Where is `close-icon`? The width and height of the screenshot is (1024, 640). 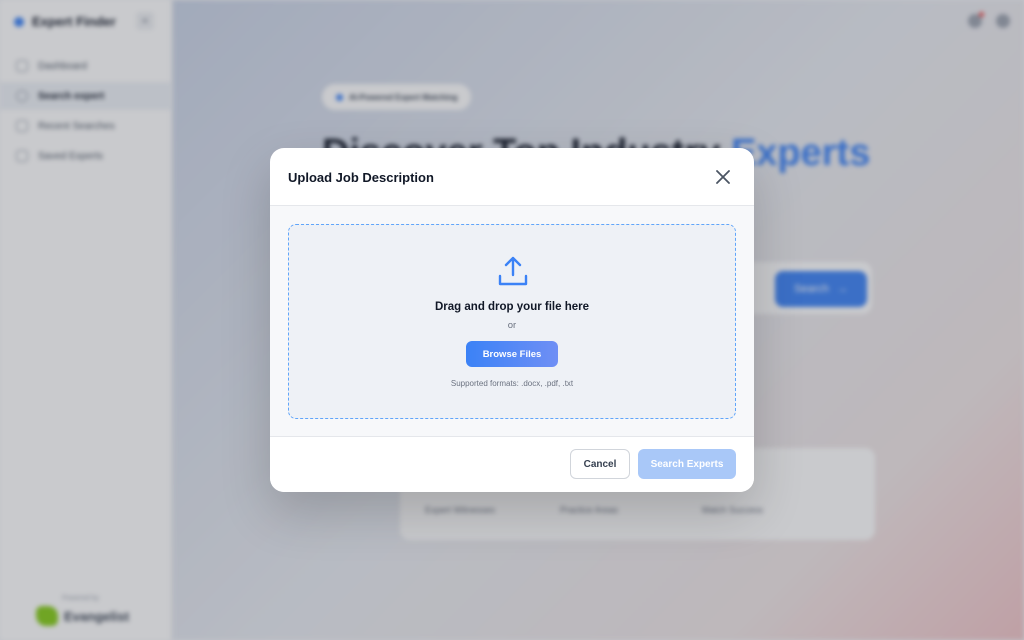 close-icon is located at coordinates (723, 177).